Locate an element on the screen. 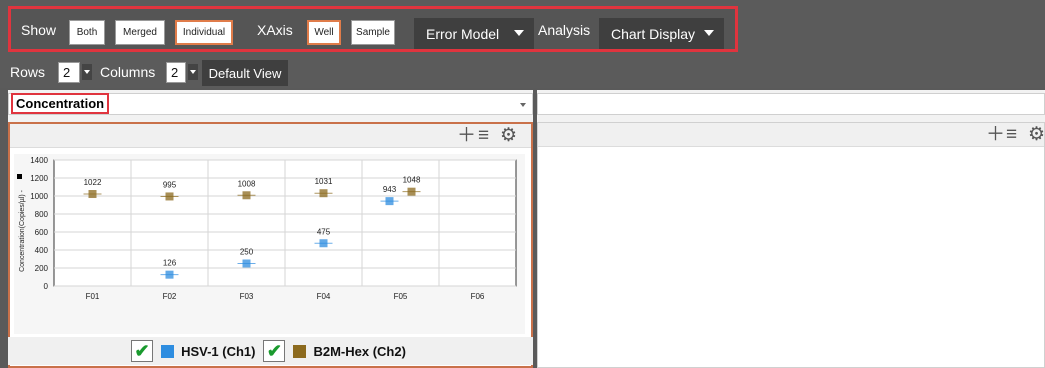 The image size is (1045, 368). legend-label-b2m: B2M-Hex (Ch2) is located at coordinates (359, 351).